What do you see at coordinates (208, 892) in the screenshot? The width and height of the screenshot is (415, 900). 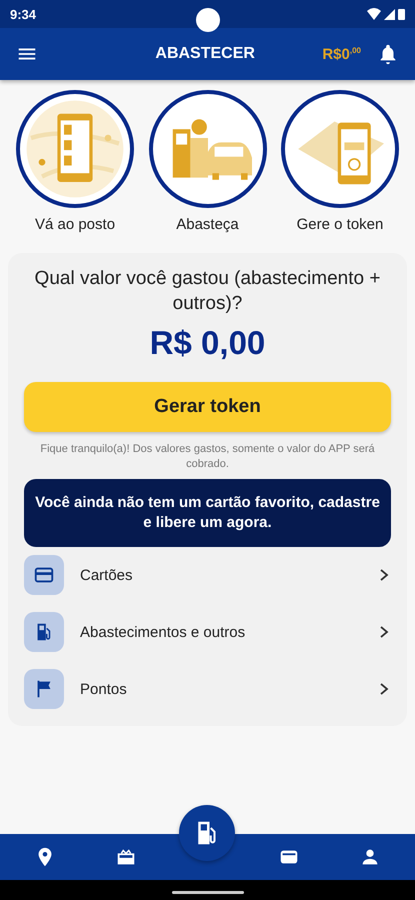 I see `home-indicator` at bounding box center [208, 892].